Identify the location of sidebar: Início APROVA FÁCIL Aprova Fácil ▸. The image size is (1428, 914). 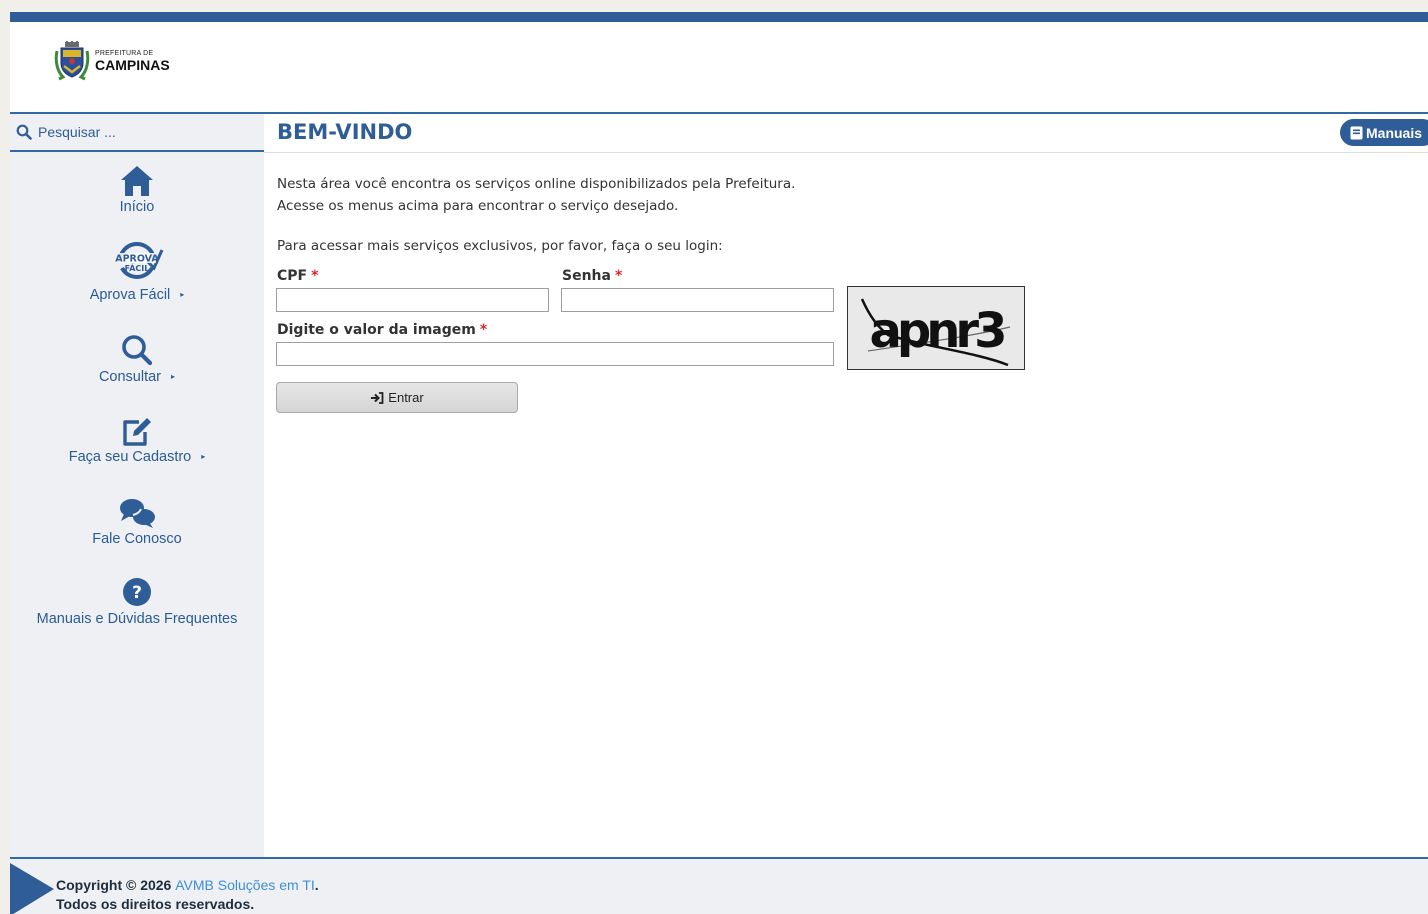
(137, 485).